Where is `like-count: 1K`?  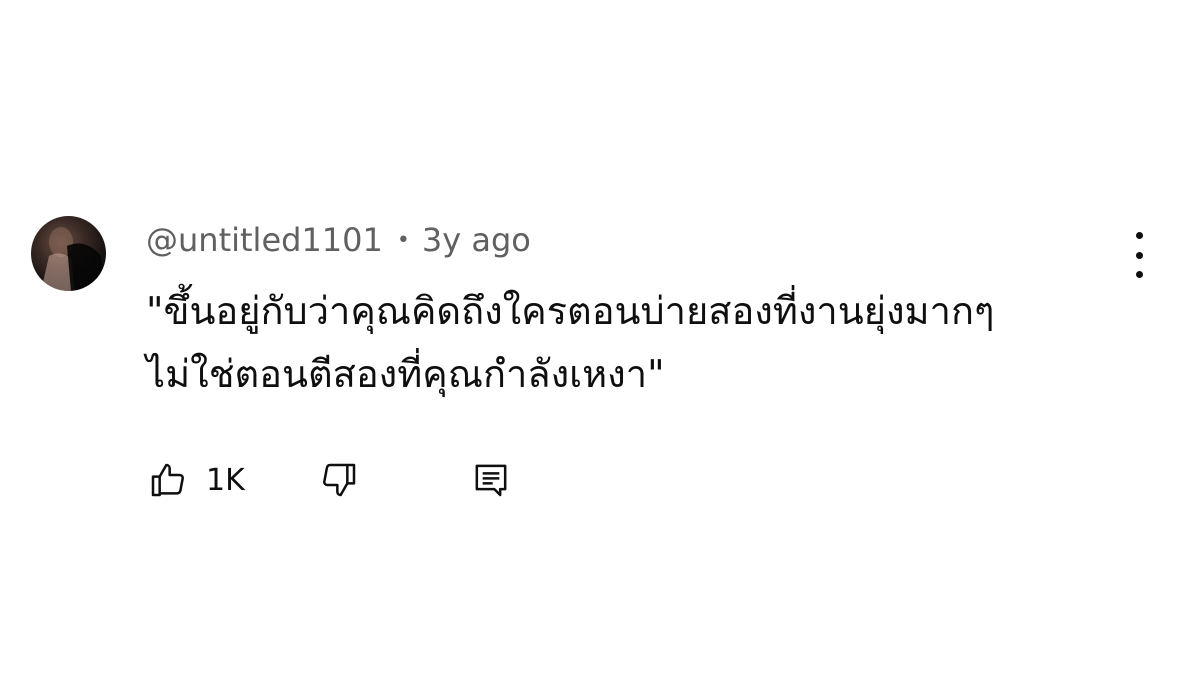 like-count: 1K is located at coordinates (225, 480).